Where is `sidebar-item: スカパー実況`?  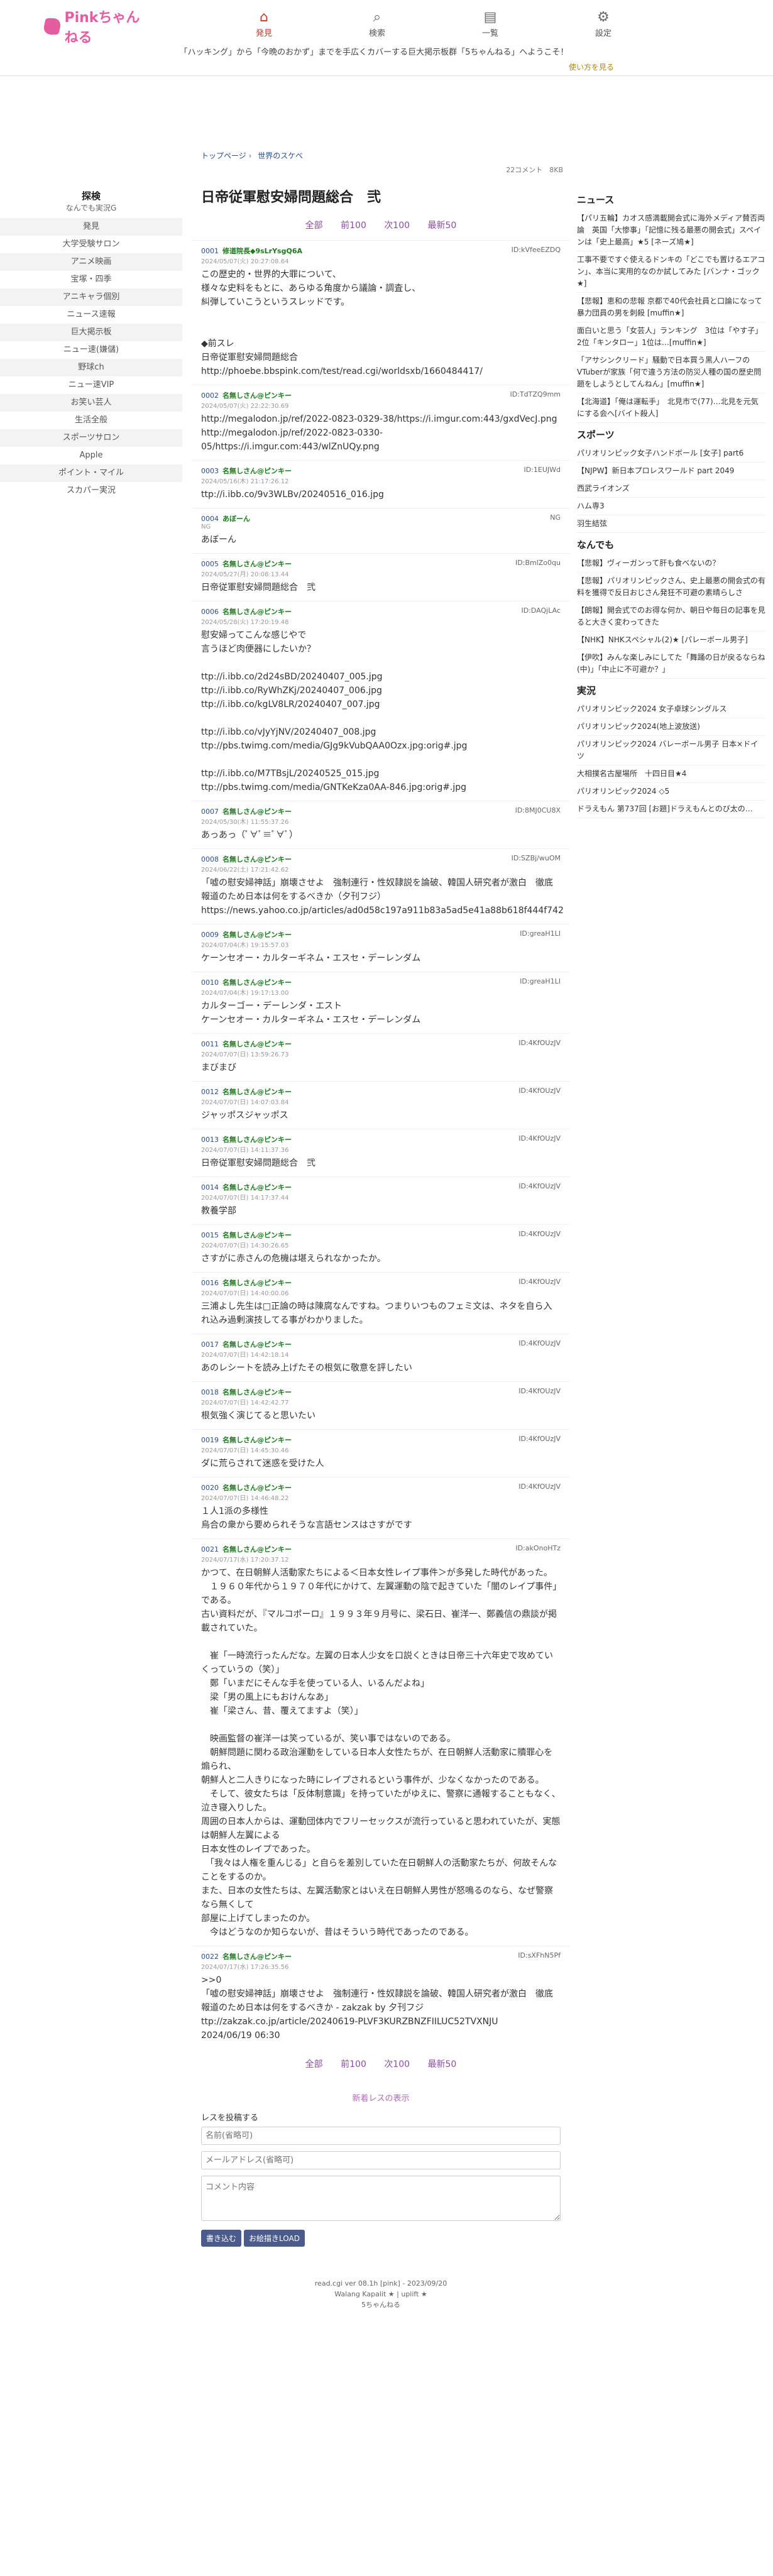
sidebar-item: スカパー実況 is located at coordinates (91, 491).